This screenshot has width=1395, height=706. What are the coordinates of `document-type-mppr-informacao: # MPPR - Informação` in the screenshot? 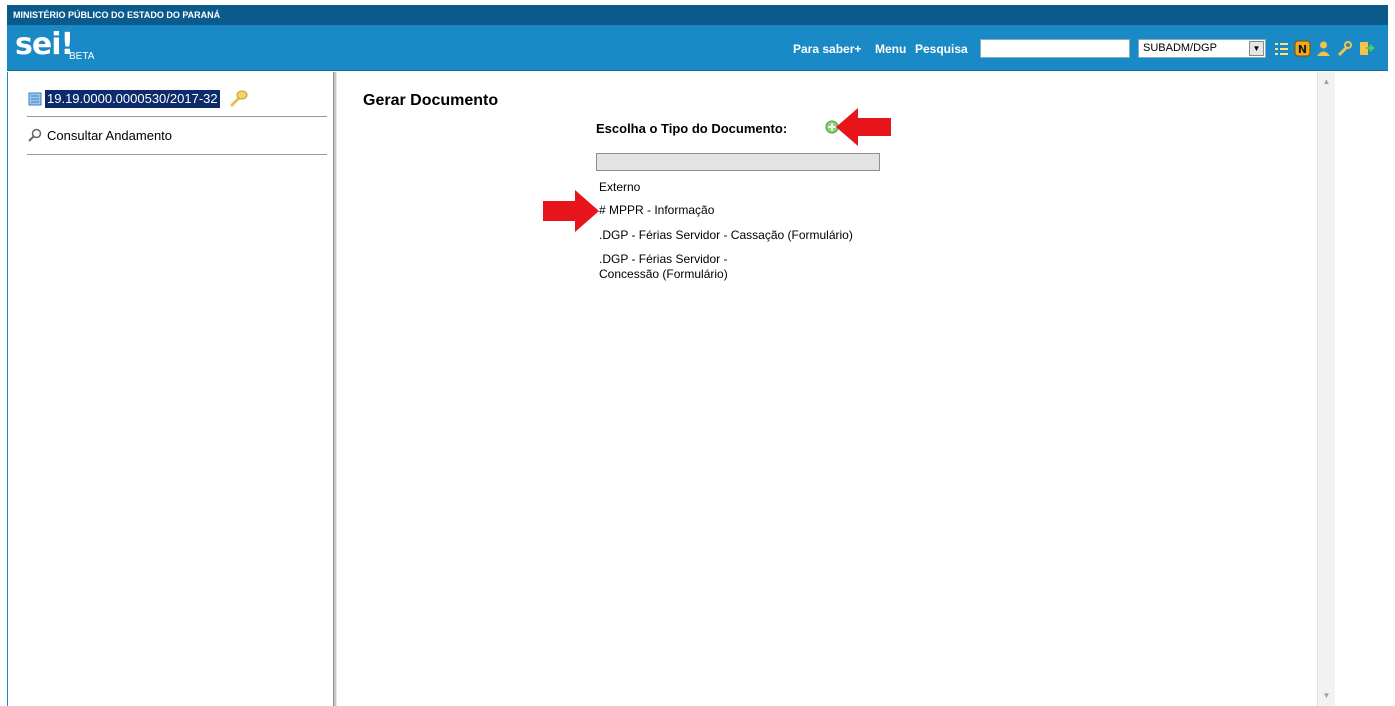 It's located at (749, 210).